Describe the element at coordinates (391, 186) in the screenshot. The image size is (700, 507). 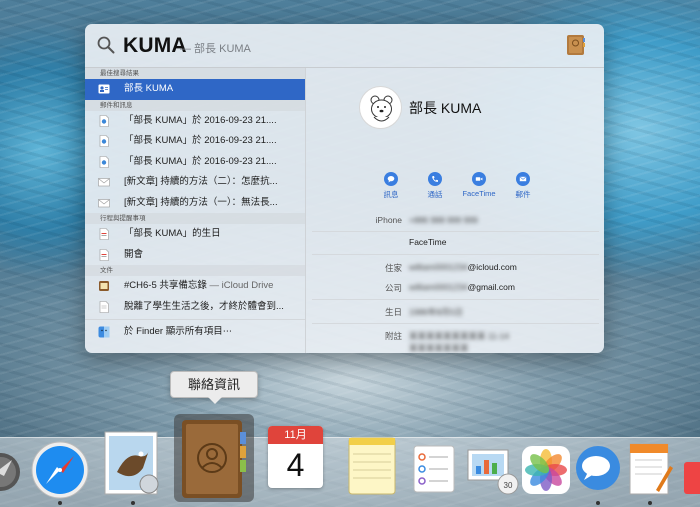
I see `message-action-button: 訊息` at that location.